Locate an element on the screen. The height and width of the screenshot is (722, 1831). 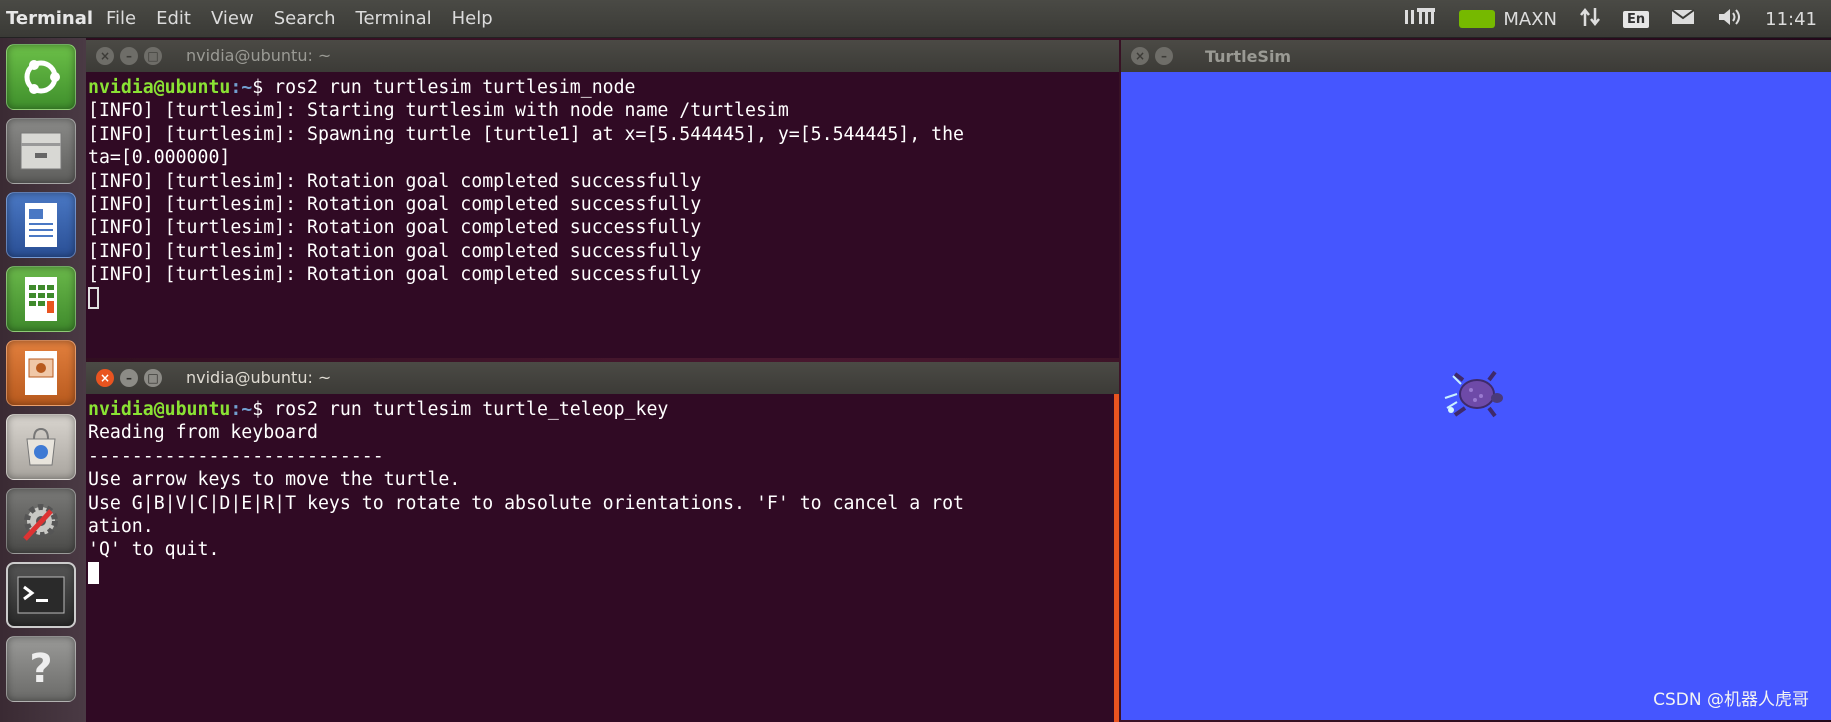
output-line: Reading from keyboard is located at coordinates (203, 433).